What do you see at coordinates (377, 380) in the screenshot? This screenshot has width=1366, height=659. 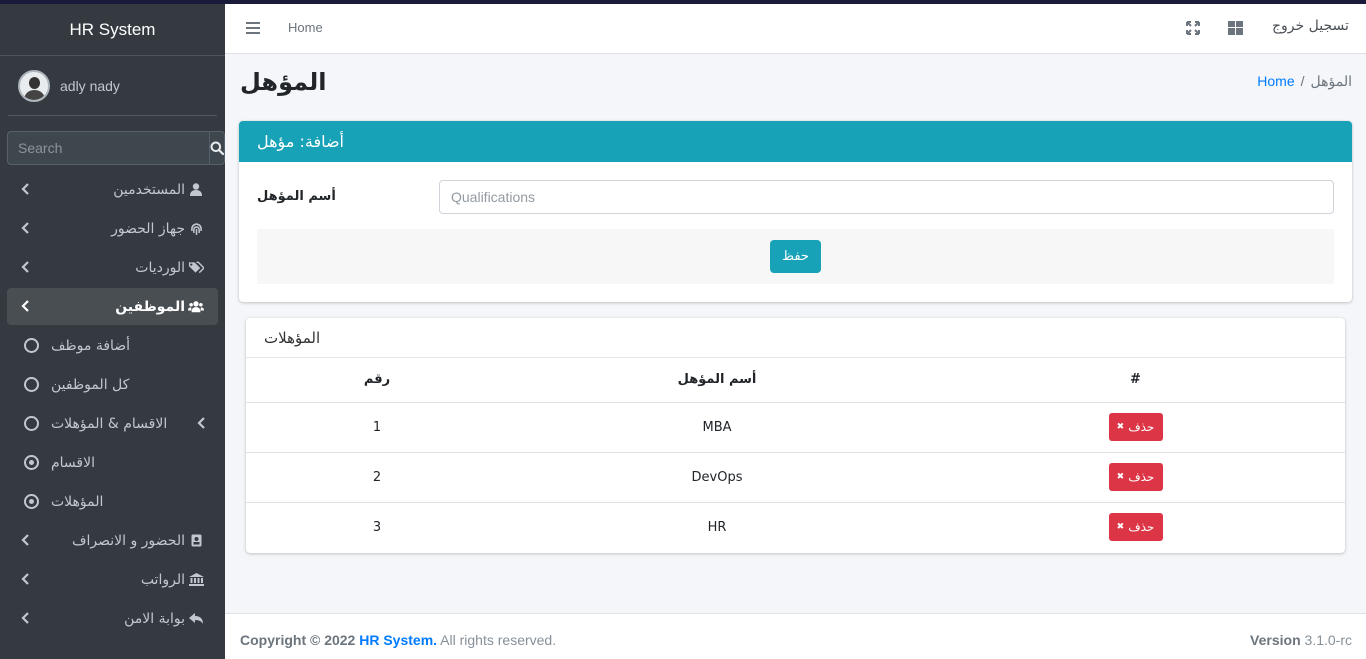 I see `column-header-num: رقم` at bounding box center [377, 380].